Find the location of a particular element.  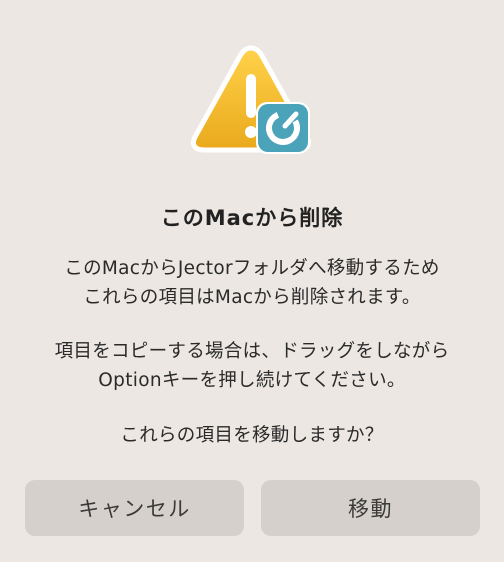

dialog-title: このMacから削除 is located at coordinates (252, 218).